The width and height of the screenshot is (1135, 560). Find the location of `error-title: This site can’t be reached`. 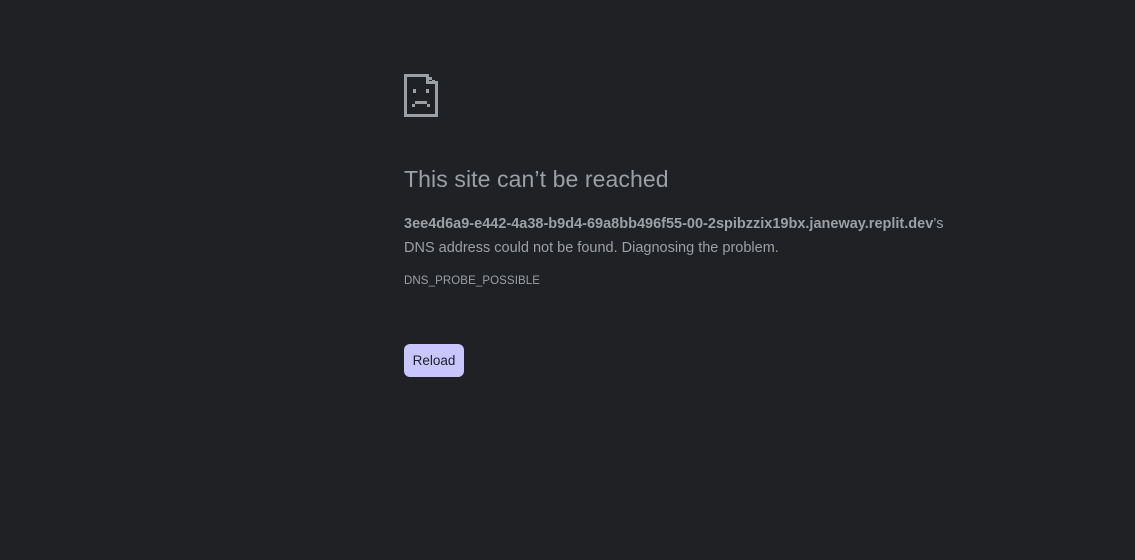

error-title: This site can’t be reached is located at coordinates (536, 179).